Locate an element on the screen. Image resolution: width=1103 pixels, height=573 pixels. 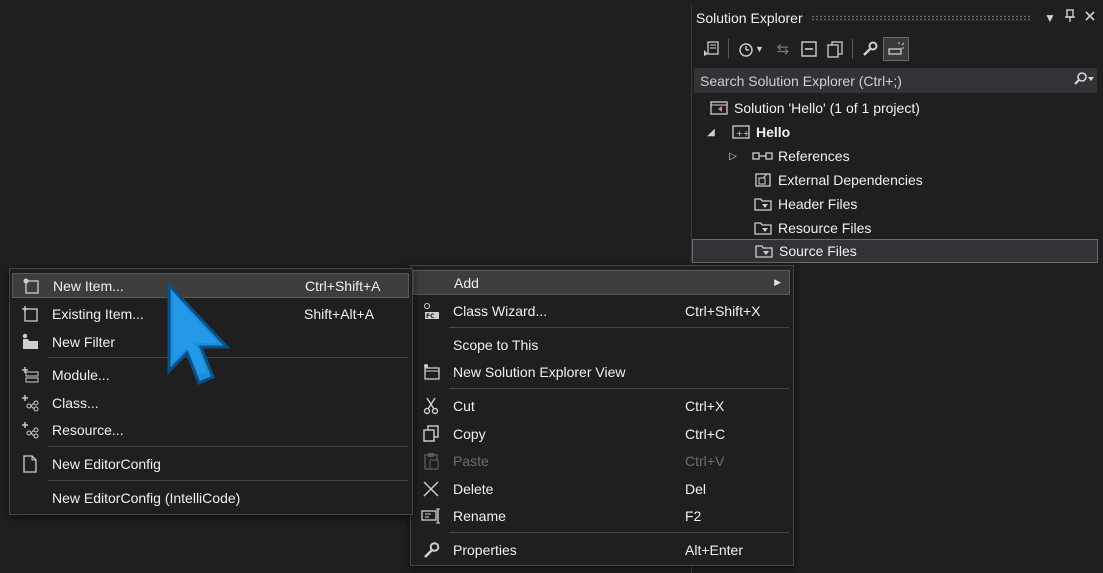
close-icon is located at coordinates (1090, 17).